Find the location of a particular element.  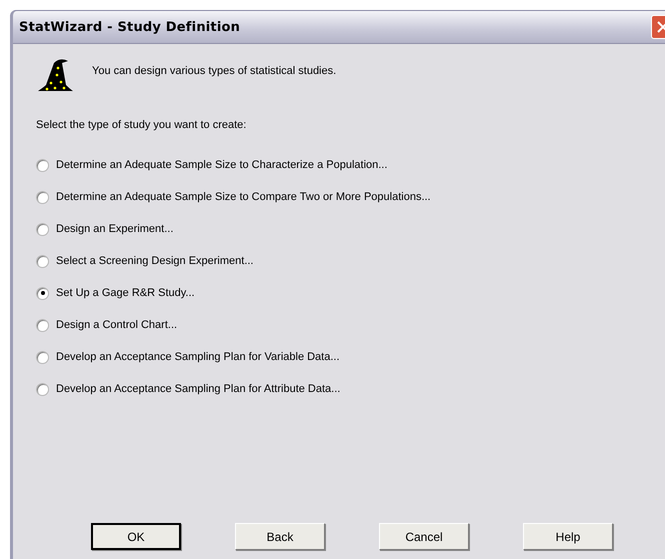

dialog-button: Back is located at coordinates (280, 536).